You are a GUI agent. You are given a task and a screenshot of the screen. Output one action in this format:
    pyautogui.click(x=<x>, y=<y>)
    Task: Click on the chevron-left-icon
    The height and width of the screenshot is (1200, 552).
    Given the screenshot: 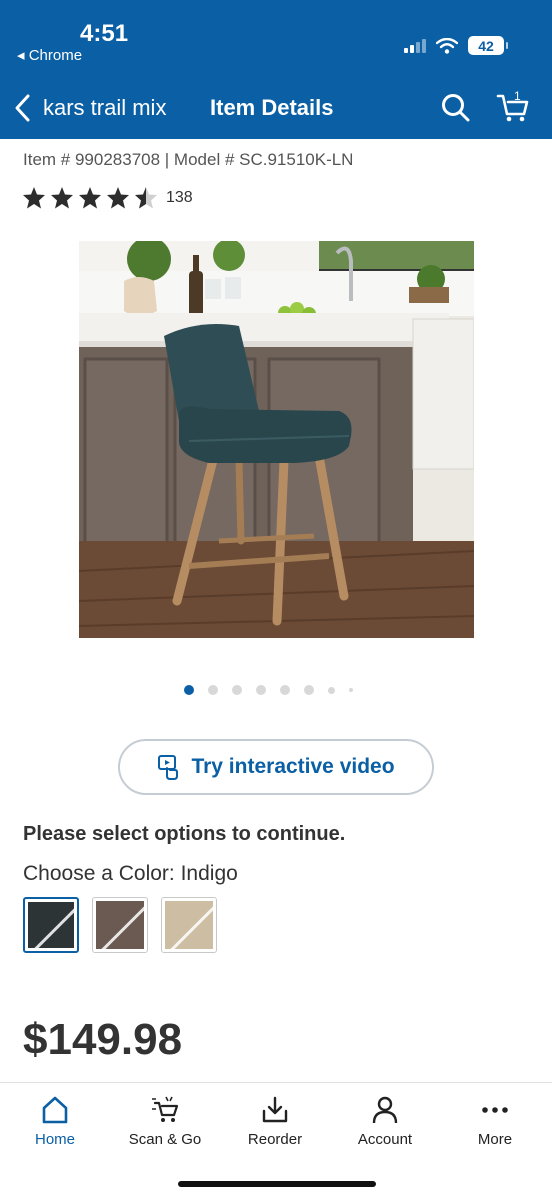 What is the action you would take?
    pyautogui.click(x=23, y=108)
    